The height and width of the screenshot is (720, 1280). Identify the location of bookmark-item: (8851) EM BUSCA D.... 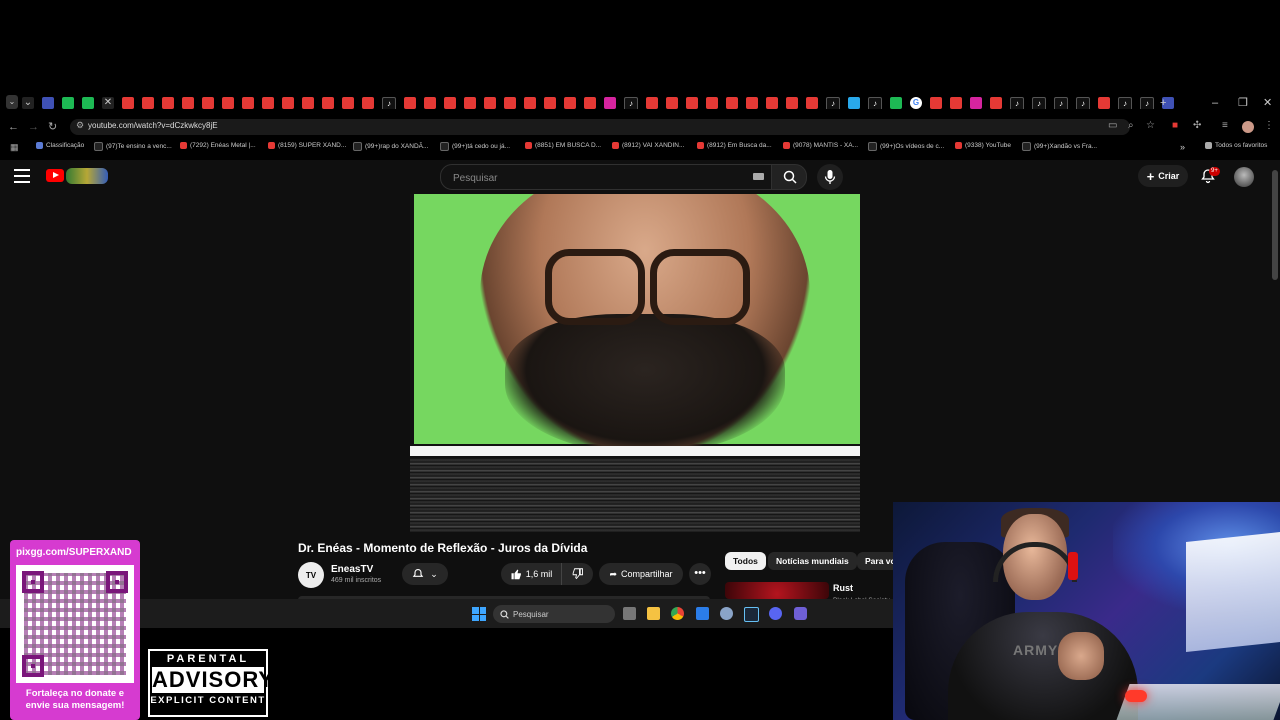
(563, 145).